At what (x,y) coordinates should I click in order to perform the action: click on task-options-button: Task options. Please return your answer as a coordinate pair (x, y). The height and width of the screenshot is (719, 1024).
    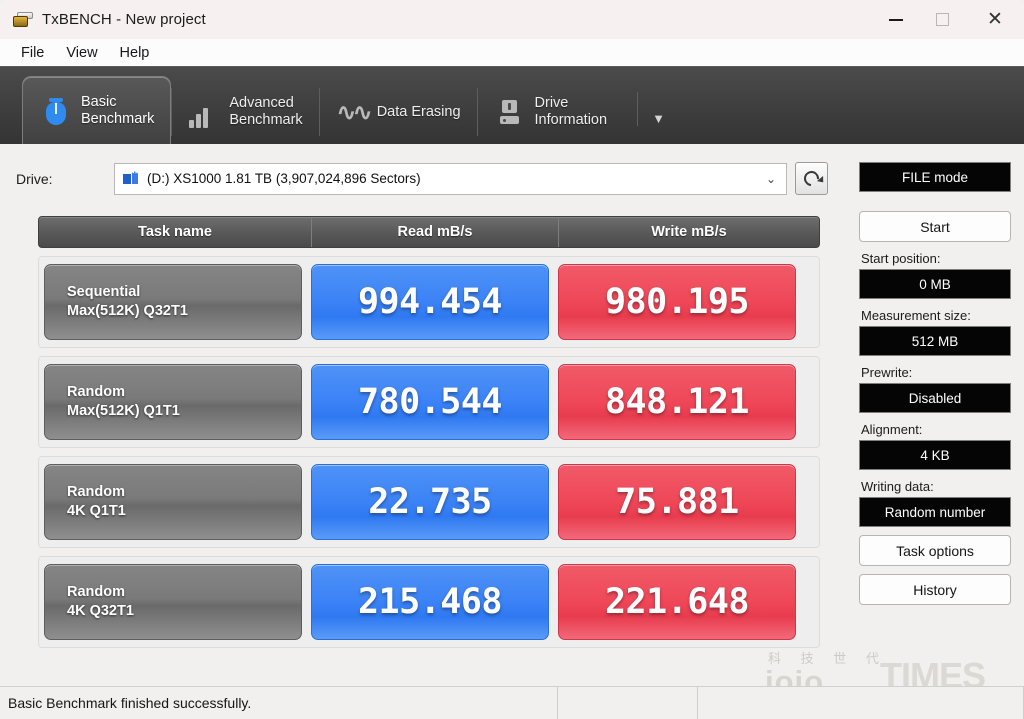
    Looking at the image, I should click on (935, 550).